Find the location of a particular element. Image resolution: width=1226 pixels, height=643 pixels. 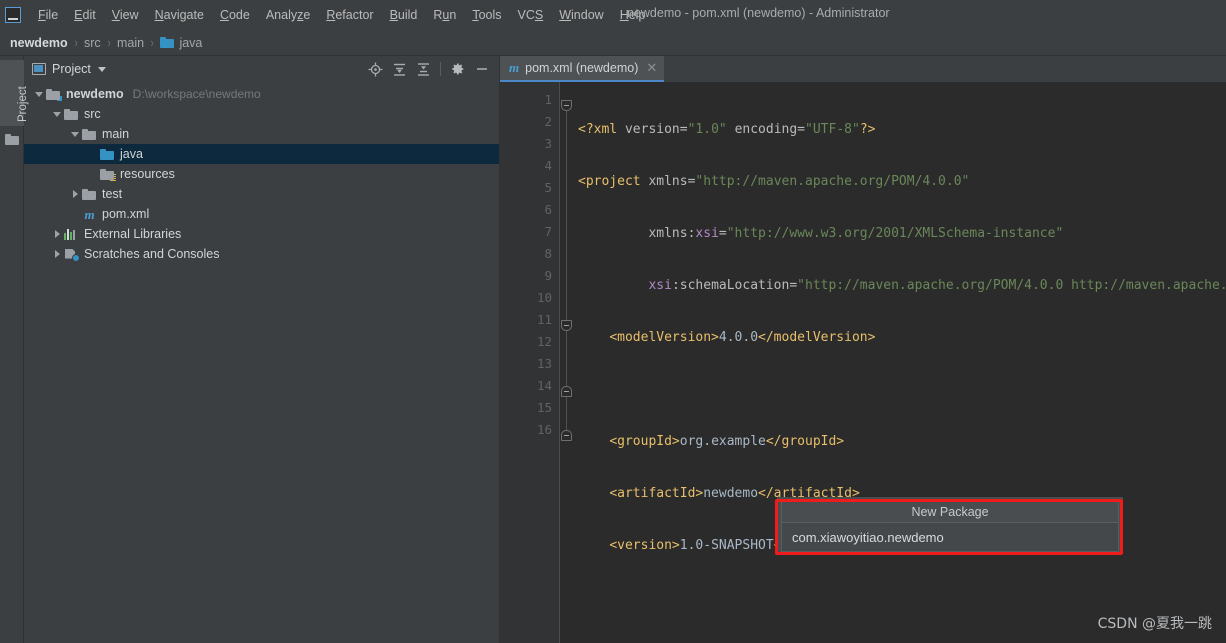

minimize-icon is located at coordinates (482, 69).